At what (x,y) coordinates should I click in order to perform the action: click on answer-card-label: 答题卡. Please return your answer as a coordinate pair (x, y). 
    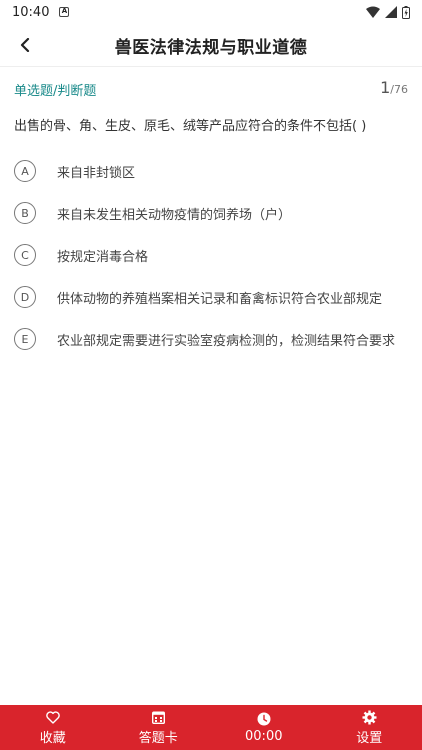
    Looking at the image, I should click on (158, 738).